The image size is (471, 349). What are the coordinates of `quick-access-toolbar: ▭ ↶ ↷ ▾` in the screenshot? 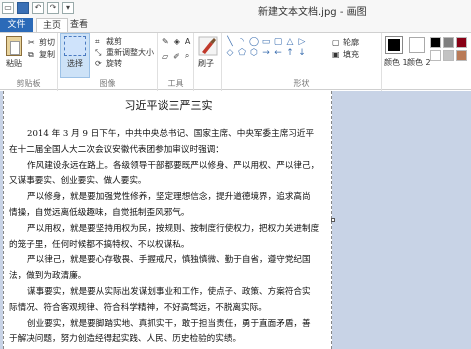 It's located at (38, 8).